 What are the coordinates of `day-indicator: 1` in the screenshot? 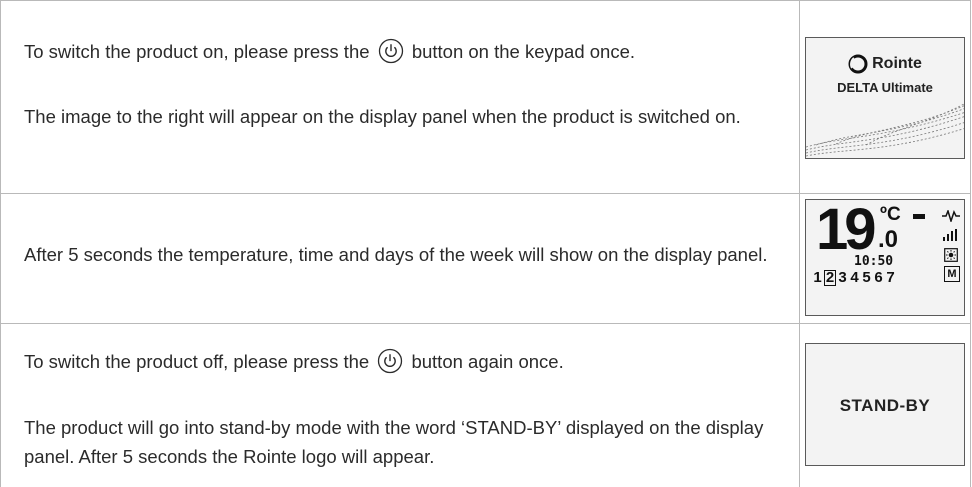 It's located at (817, 277).